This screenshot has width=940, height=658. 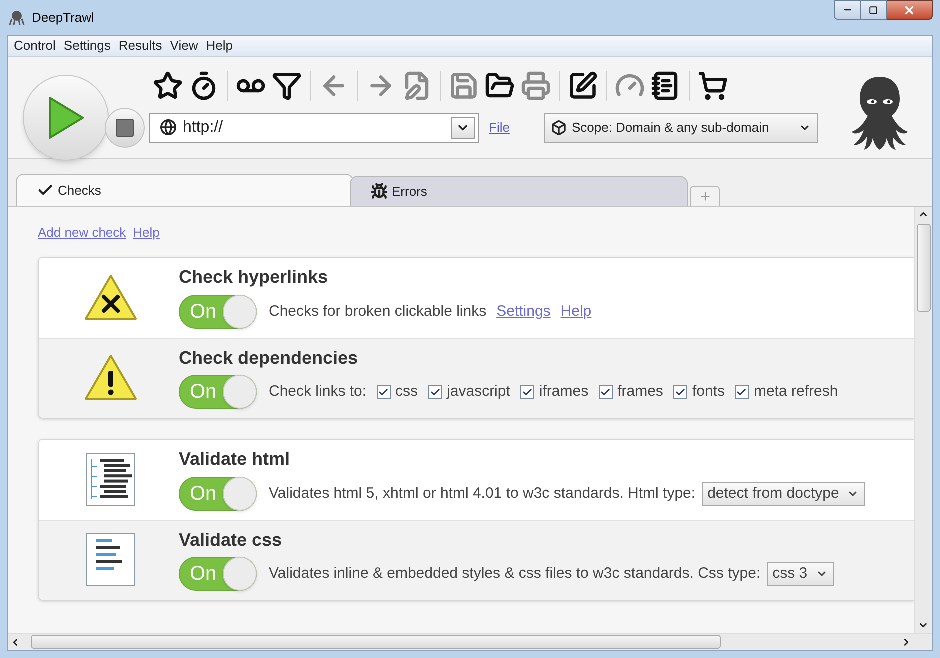 What do you see at coordinates (796, 392) in the screenshot?
I see `checkbox-label: meta refresh` at bounding box center [796, 392].